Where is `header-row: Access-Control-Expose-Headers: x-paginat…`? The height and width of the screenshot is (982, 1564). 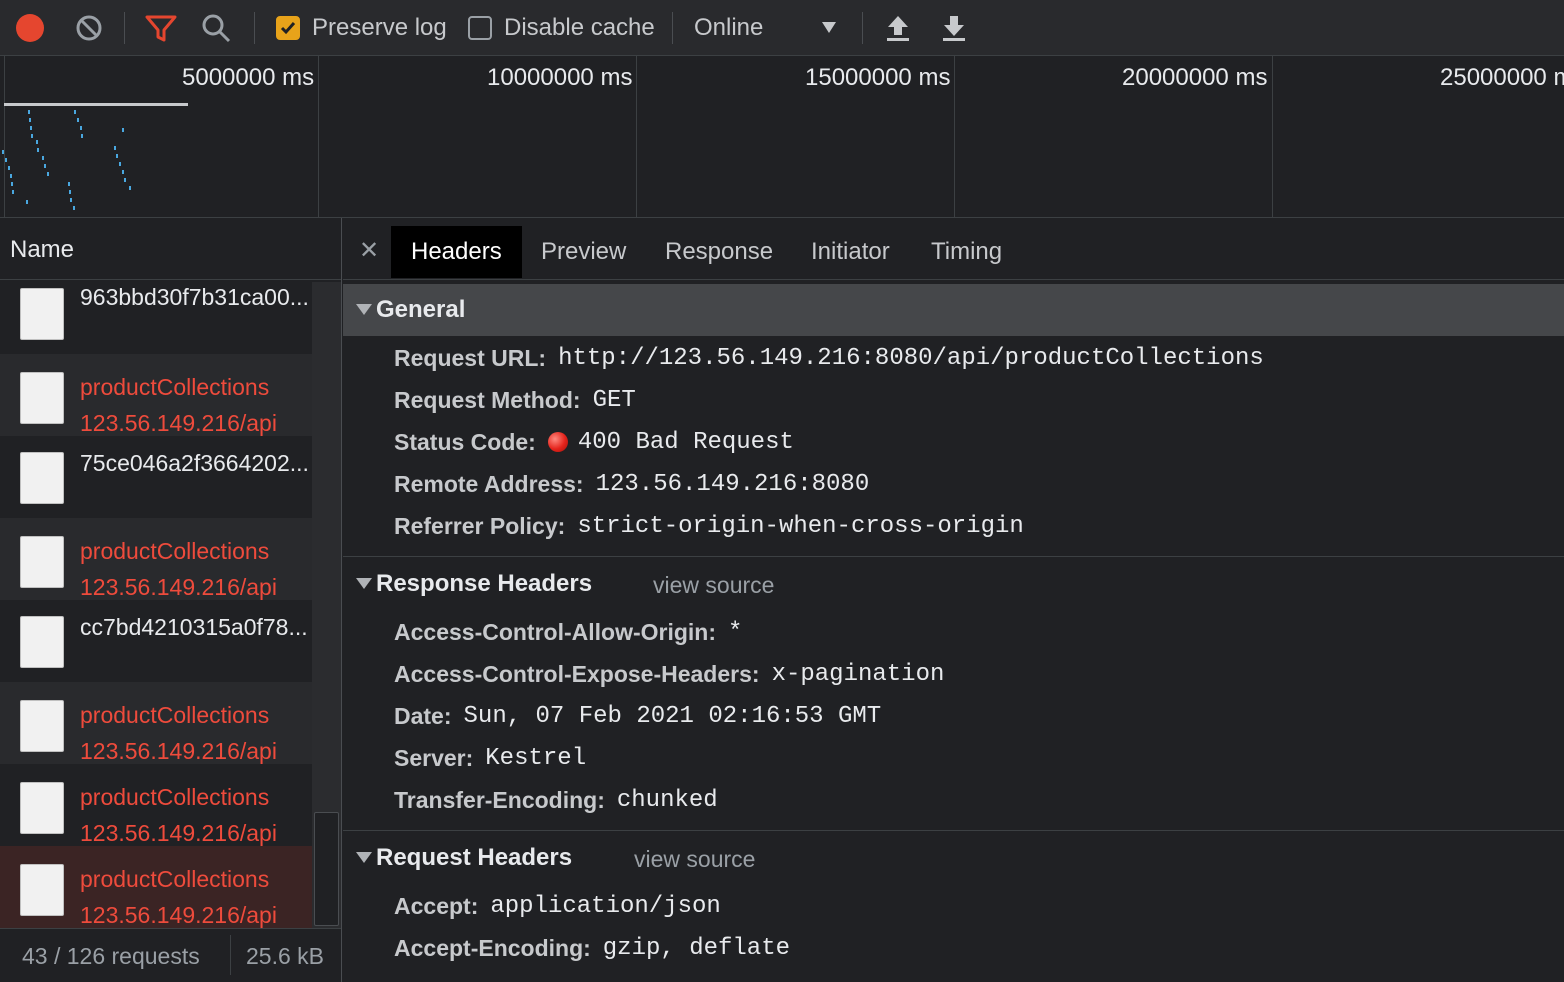
header-row: Access-Control-Expose-Headers: x-paginat… is located at coordinates (669, 674).